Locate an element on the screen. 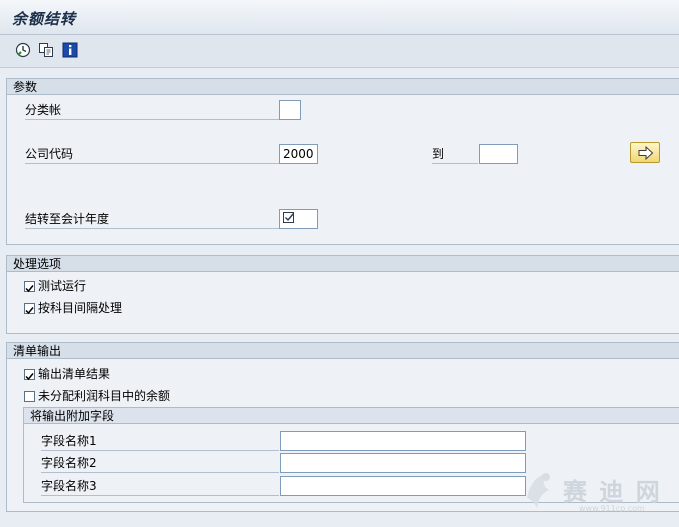  watermark: 赛 迪 网 www.911cp.com is located at coordinates (599, 495).